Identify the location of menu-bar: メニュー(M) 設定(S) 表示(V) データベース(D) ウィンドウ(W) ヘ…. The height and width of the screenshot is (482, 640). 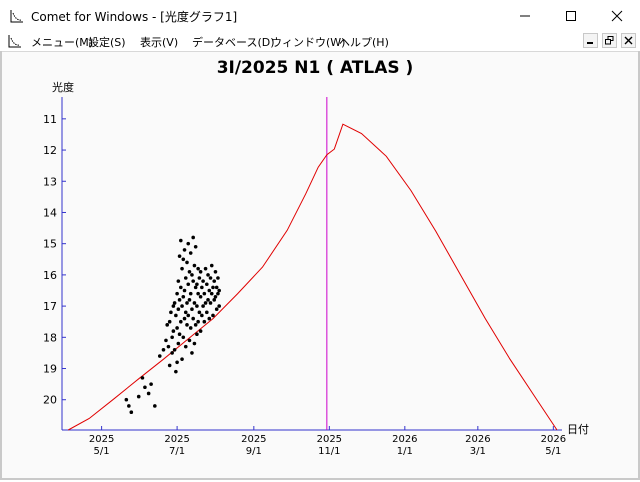
(320, 41).